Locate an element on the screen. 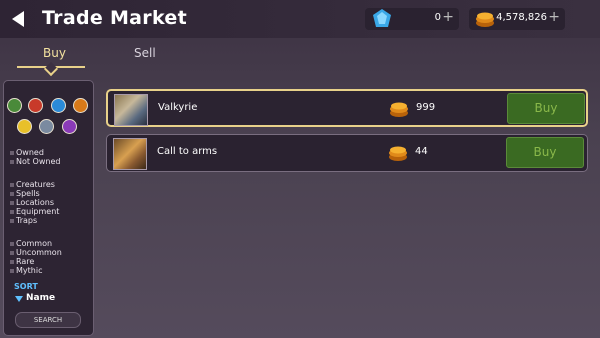  card-name: Call to arms is located at coordinates (187, 151).